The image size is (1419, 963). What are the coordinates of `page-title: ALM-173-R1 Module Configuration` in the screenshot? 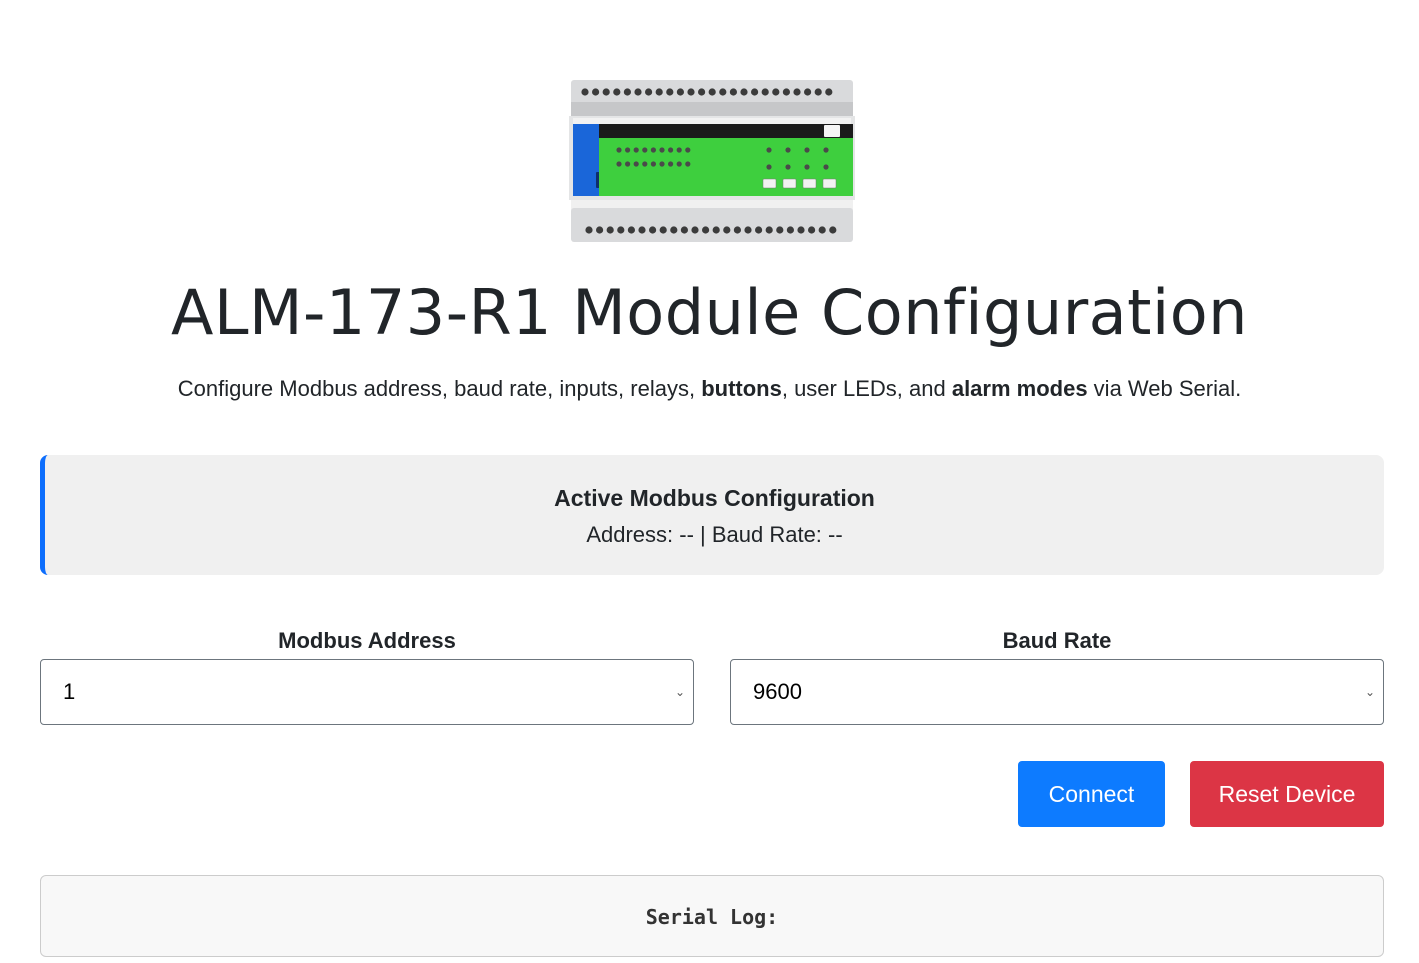 It's located at (709, 312).